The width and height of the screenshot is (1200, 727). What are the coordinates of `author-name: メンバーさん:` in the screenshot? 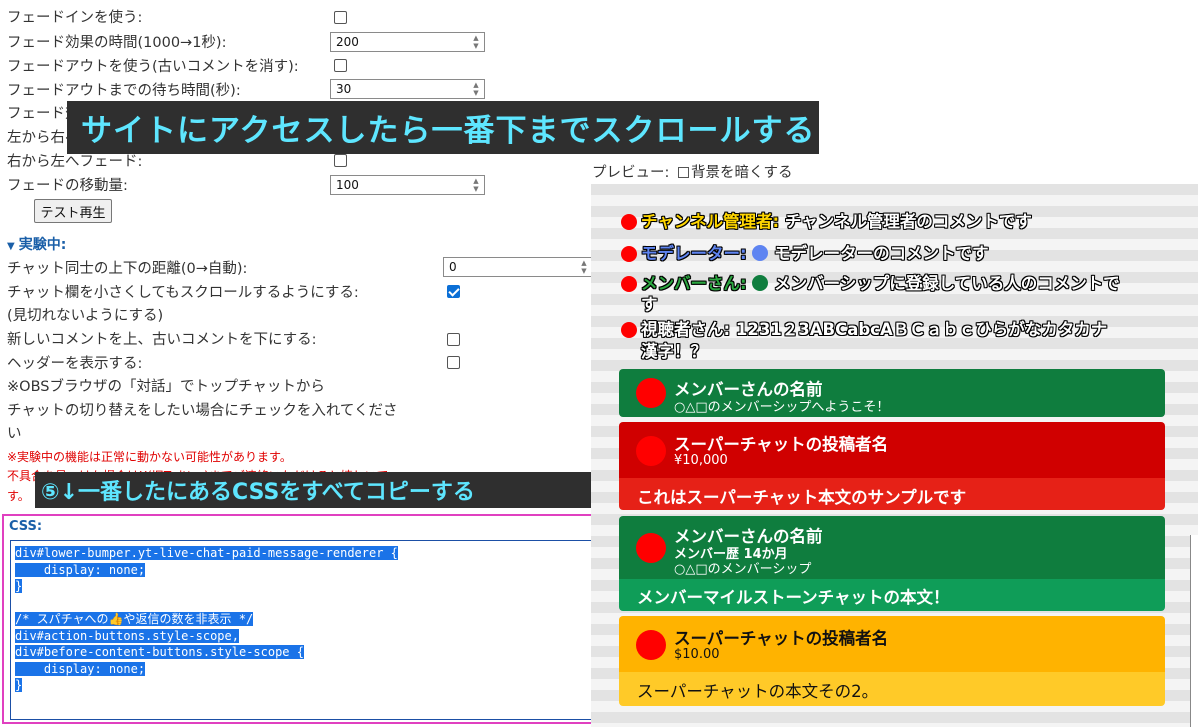 It's located at (694, 283).